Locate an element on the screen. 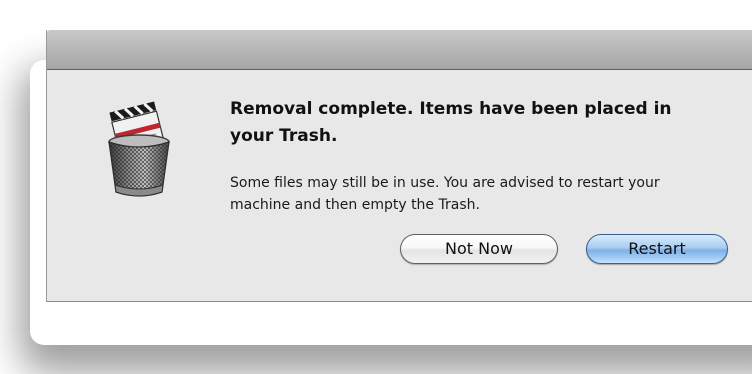 This screenshot has width=752, height=374. restart-button: Restart is located at coordinates (657, 249).